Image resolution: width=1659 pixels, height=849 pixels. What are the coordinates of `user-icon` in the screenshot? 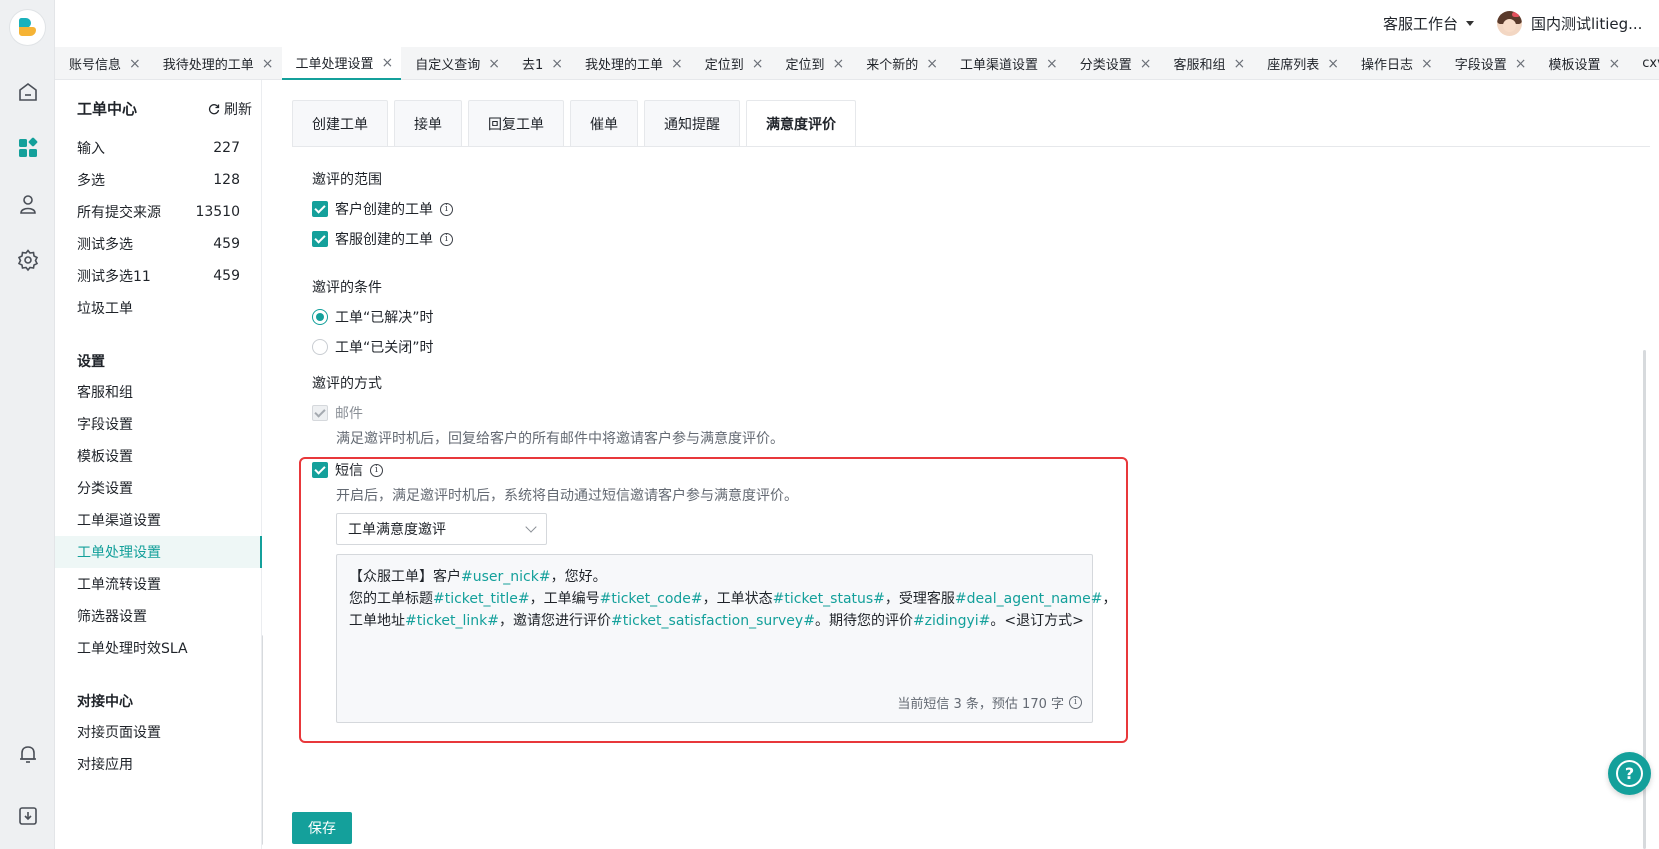 It's located at (28, 204).